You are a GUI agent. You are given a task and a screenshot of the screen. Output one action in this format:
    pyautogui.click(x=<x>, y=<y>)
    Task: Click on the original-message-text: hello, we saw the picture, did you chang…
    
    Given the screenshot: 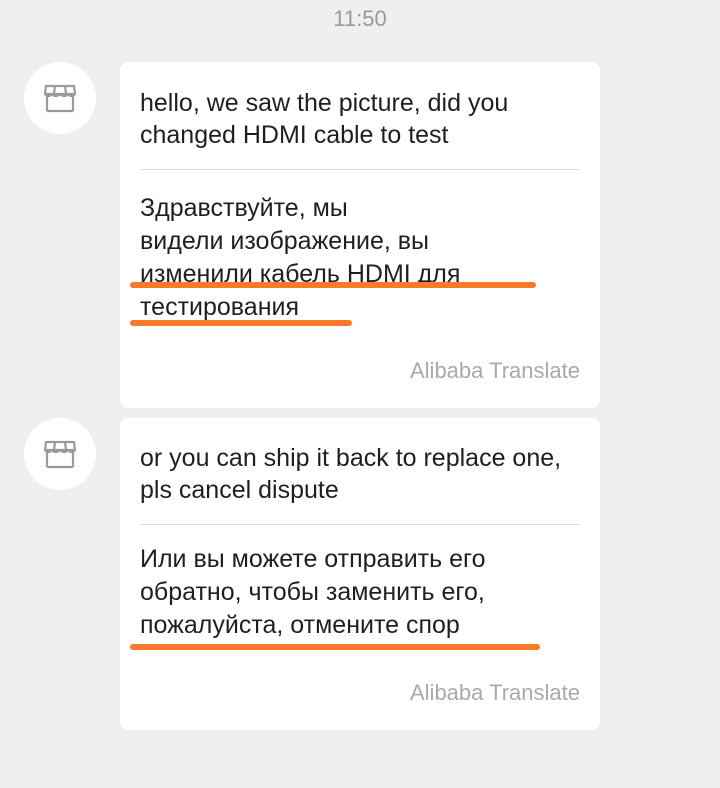 What is the action you would take?
    pyautogui.click(x=324, y=119)
    